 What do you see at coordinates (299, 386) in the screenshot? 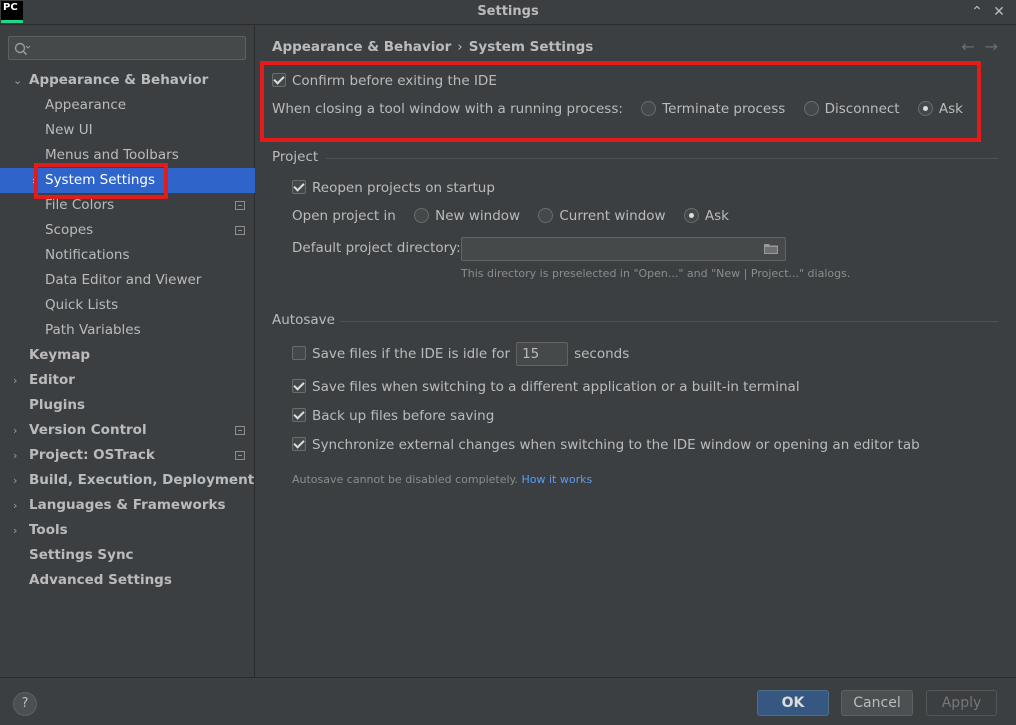
I see `save-on-switch-checkbox` at bounding box center [299, 386].